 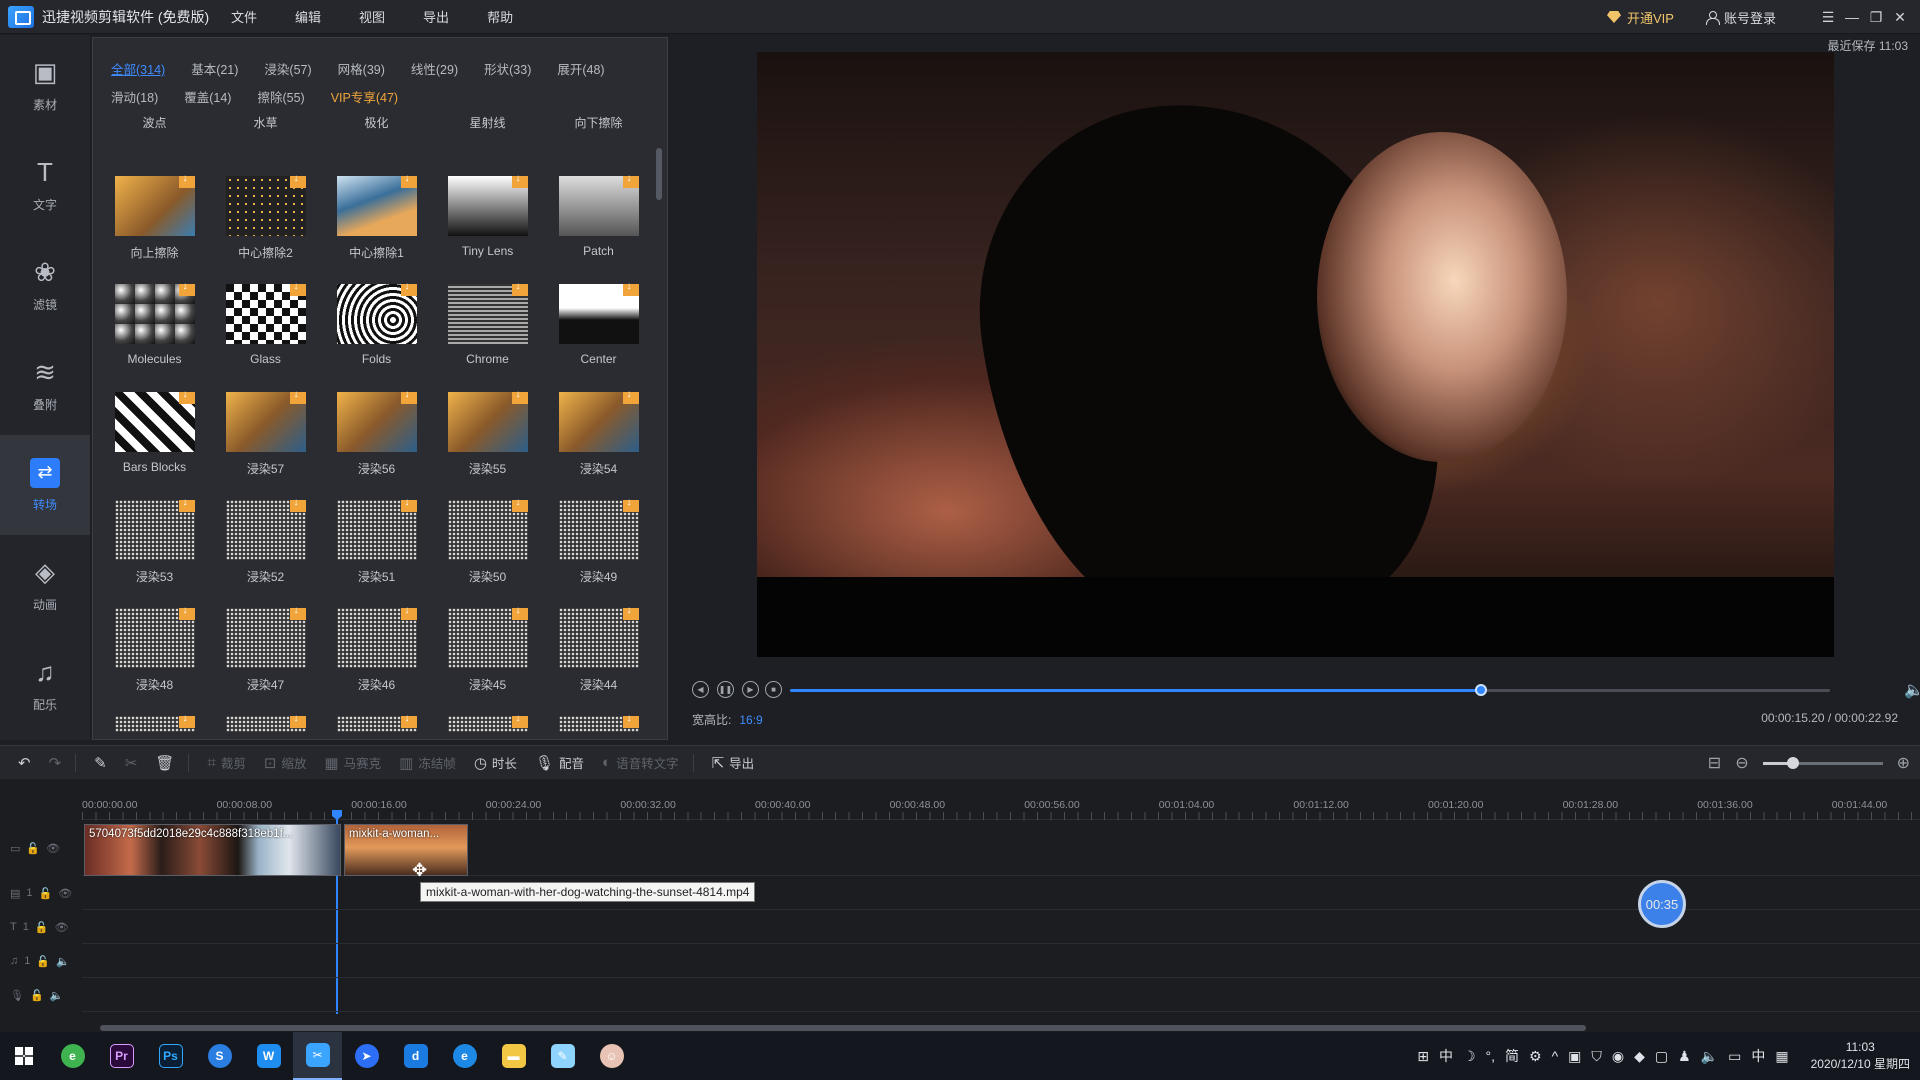 I want to click on vip-button: 开通VIP, so click(x=1640, y=17).